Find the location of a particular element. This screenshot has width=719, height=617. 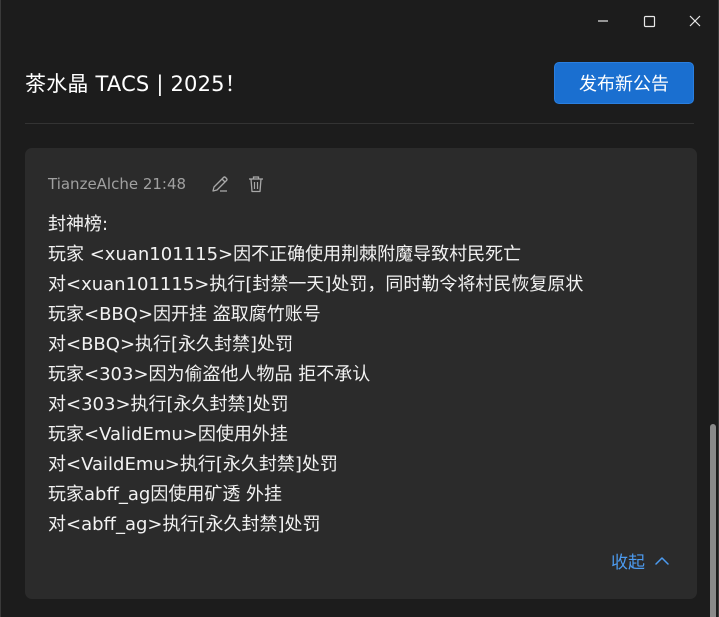

collapse-button: 收起 is located at coordinates (640, 560).